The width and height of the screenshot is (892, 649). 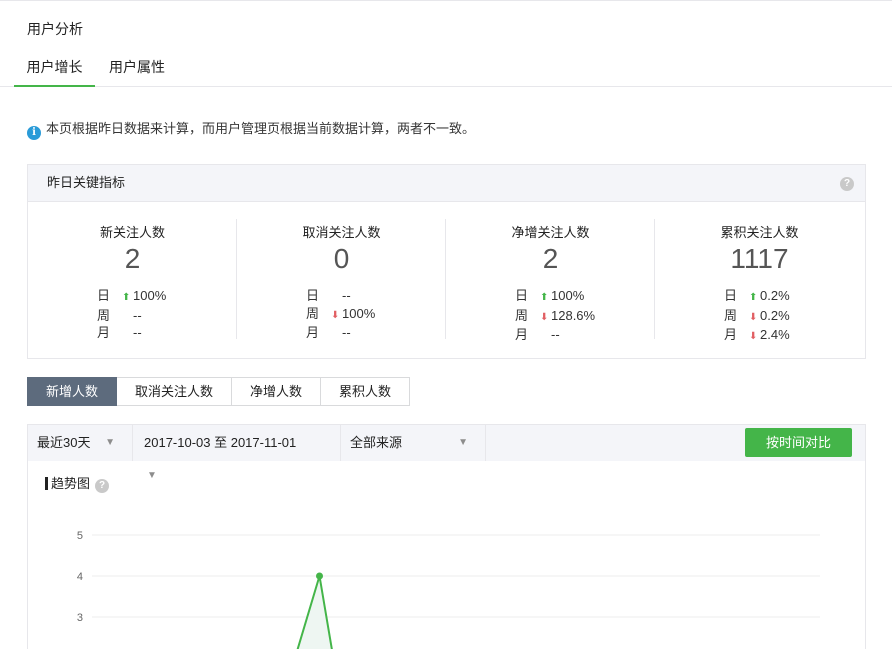 What do you see at coordinates (319, 576) in the screenshot?
I see `data-point` at bounding box center [319, 576].